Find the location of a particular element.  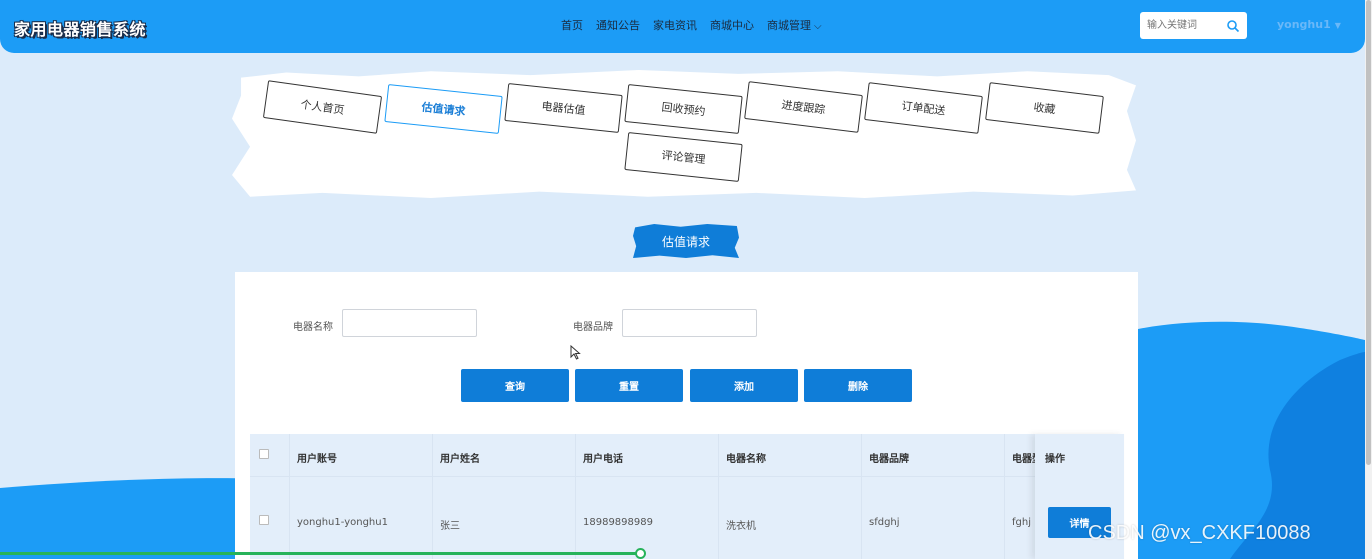

nav-mall-manage: 商城管理 ⌵ is located at coordinates (794, 25).